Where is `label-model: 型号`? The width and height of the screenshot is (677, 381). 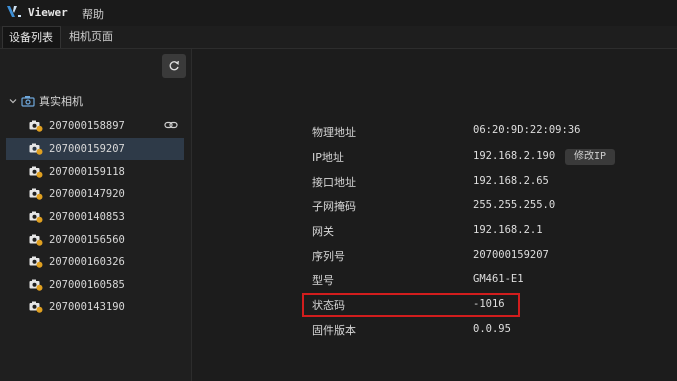 label-model: 型号 is located at coordinates (323, 280).